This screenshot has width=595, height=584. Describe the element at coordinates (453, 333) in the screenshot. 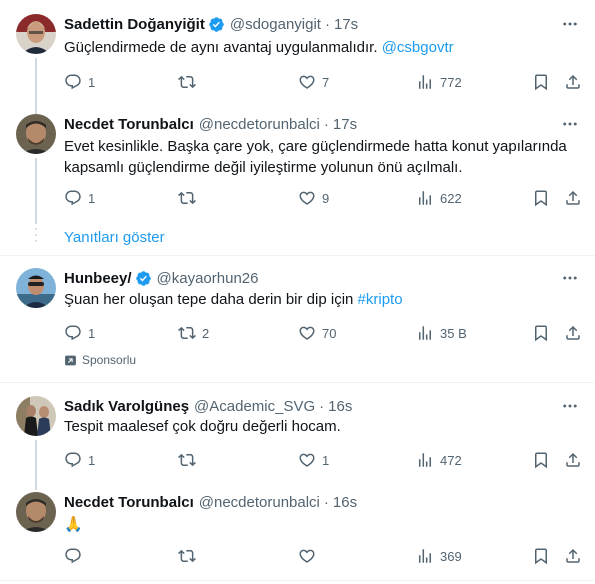

I see `views-count: 35 B` at that location.